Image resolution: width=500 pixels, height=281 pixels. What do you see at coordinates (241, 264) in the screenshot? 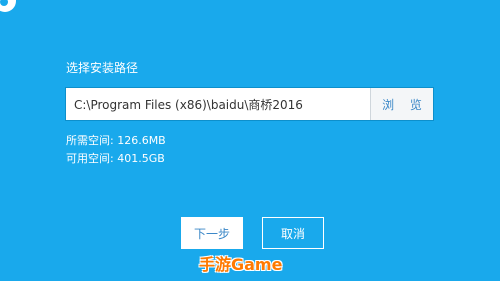
I see `watermark-logo: 手游Game` at bounding box center [241, 264].